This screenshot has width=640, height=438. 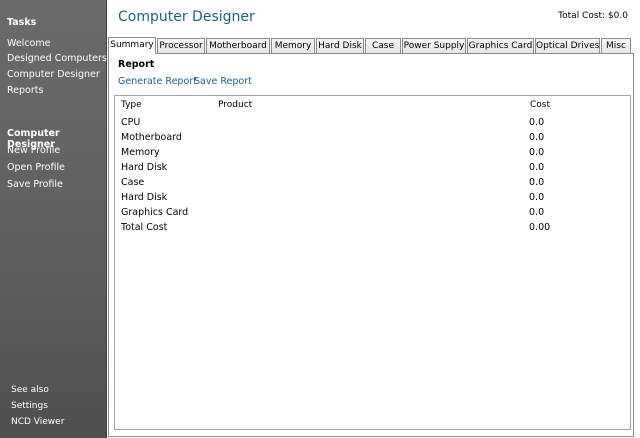 I want to click on see-also-heading: See also, so click(x=30, y=390).